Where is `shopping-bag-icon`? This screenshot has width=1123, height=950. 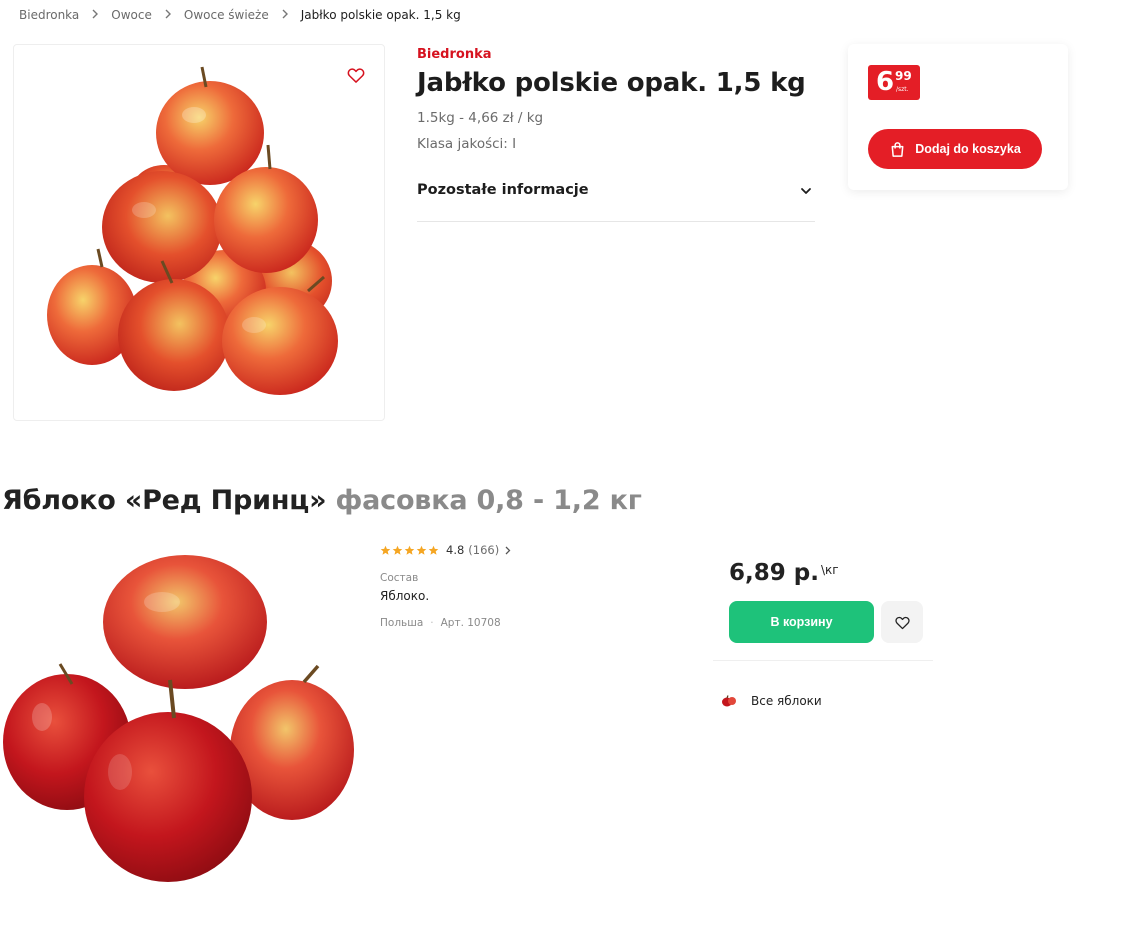
shopping-bag-icon is located at coordinates (897, 149).